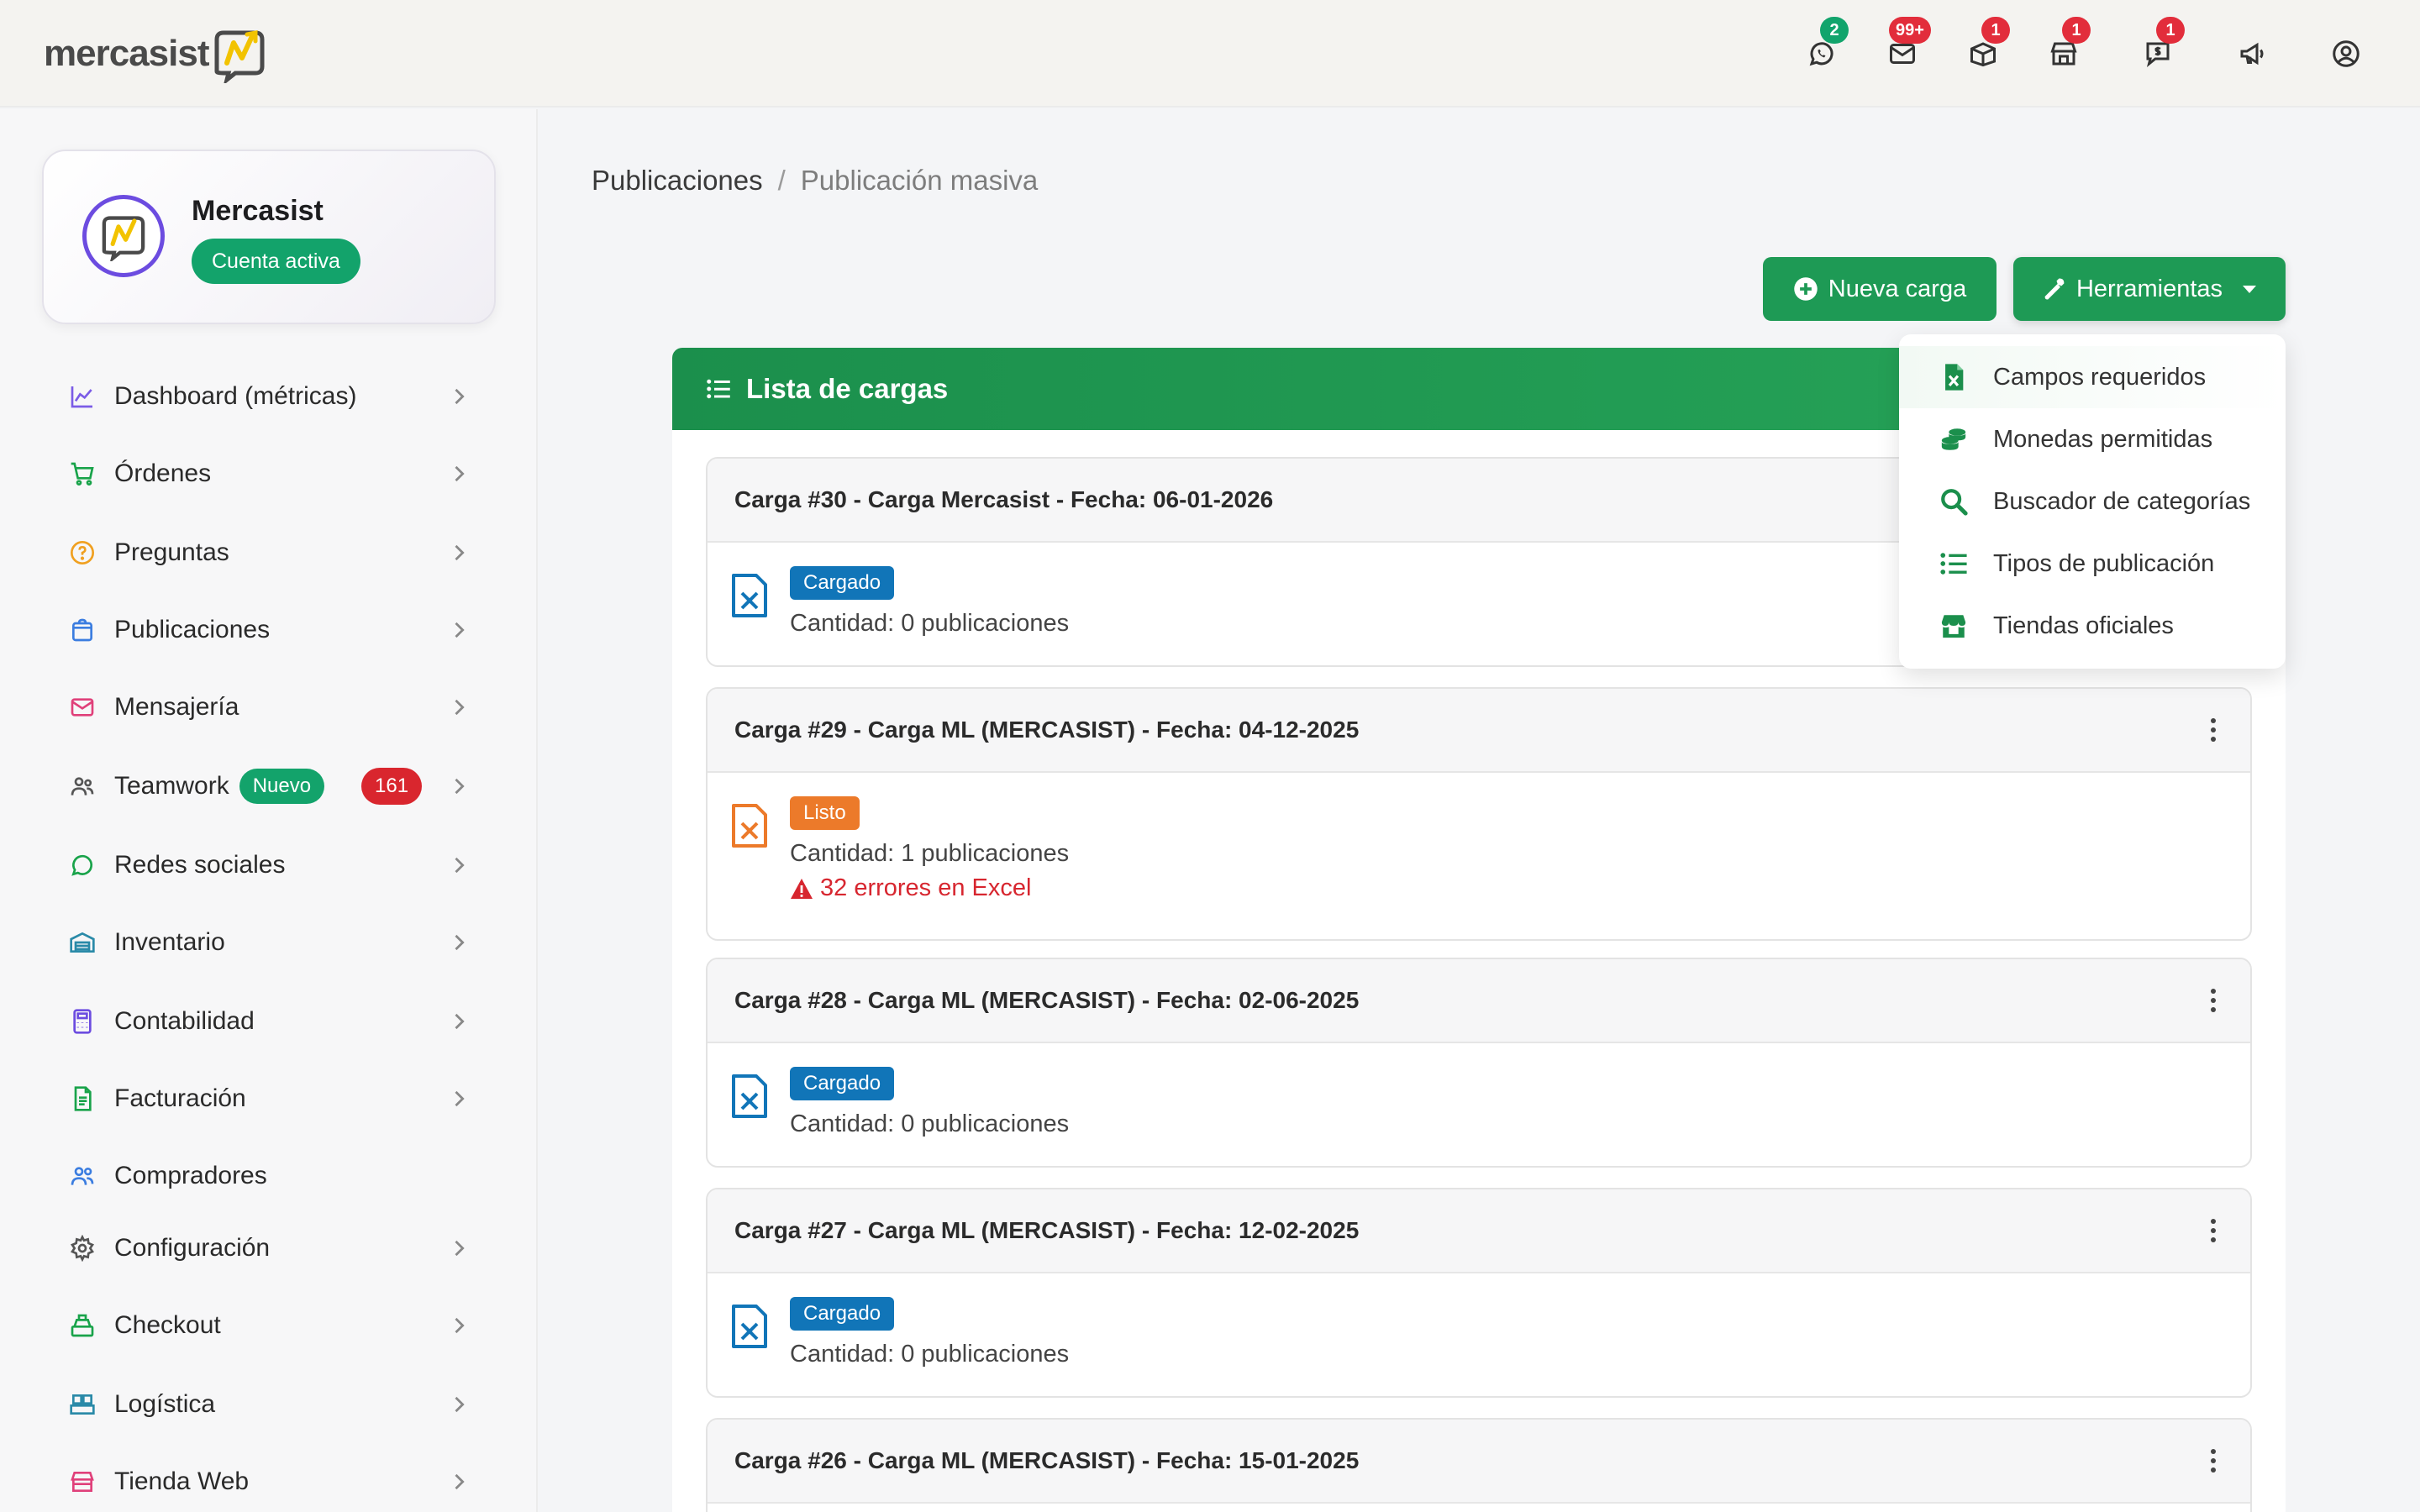 This screenshot has width=2420, height=1512. I want to click on menu-item-monedas-permitidas: Monedas permitidas, so click(2092, 439).